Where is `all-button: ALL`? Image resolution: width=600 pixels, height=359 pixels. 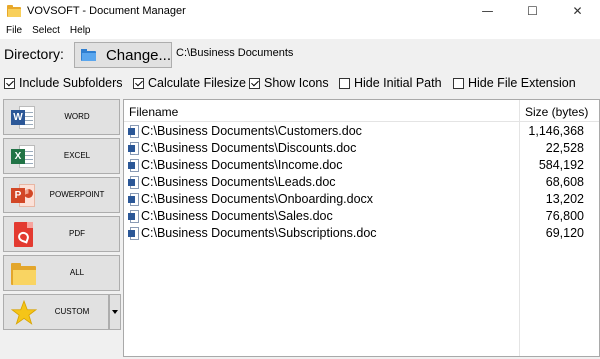
all-button: ALL is located at coordinates (61, 273).